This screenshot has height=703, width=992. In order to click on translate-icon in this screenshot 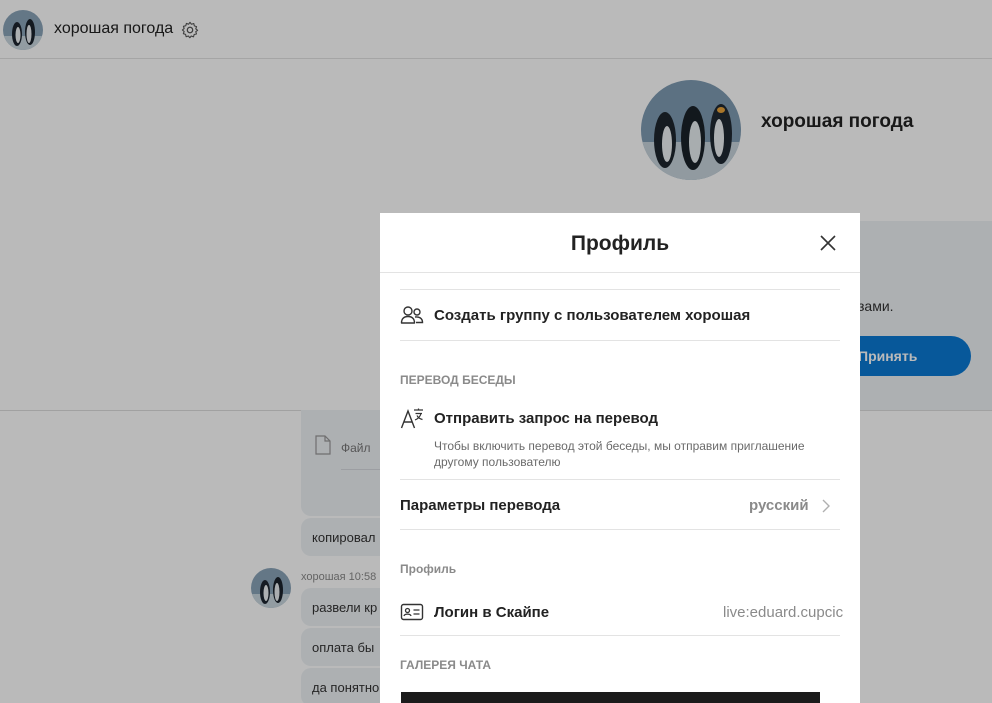, I will do `click(411, 418)`.